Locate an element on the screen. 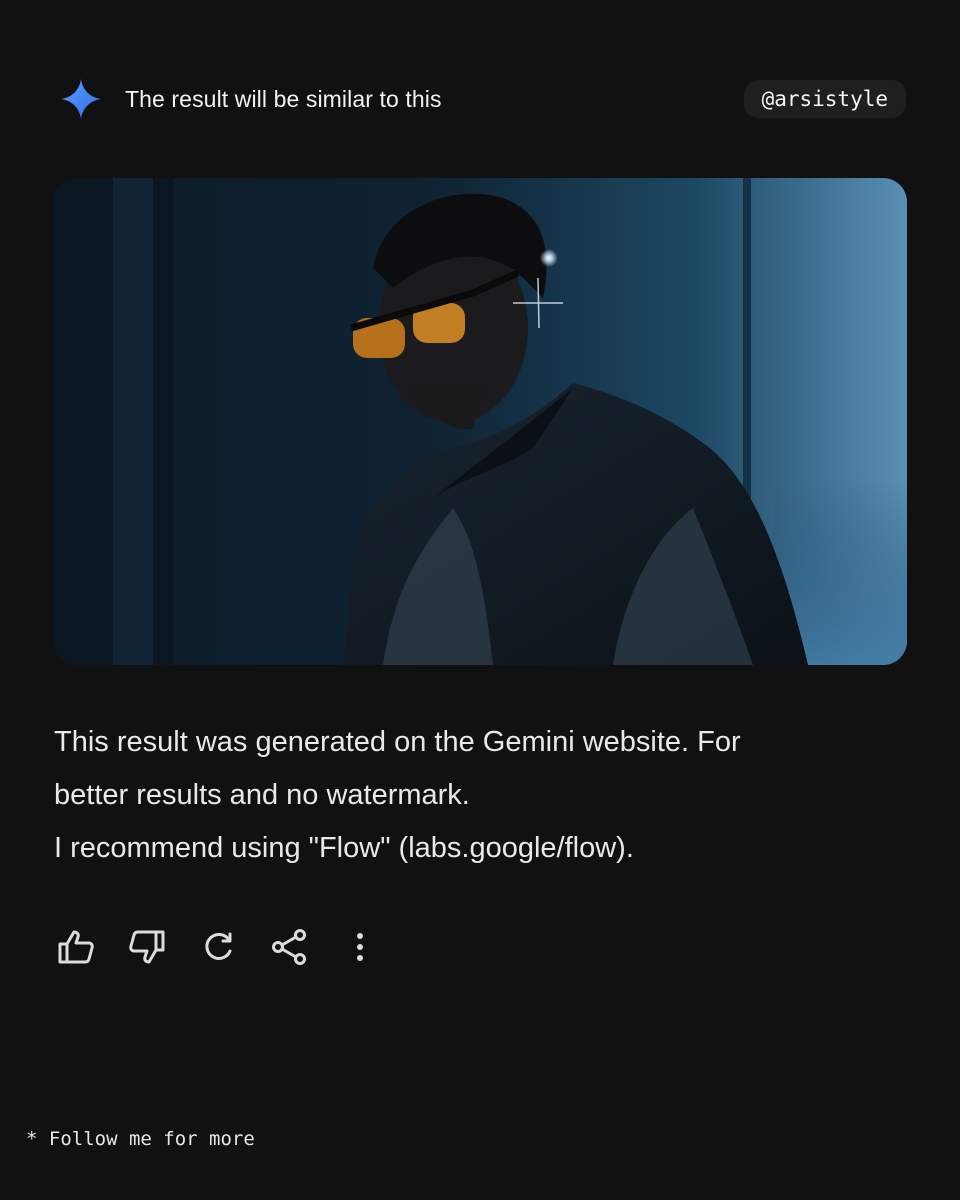  response-actions is located at coordinates (231, 947).